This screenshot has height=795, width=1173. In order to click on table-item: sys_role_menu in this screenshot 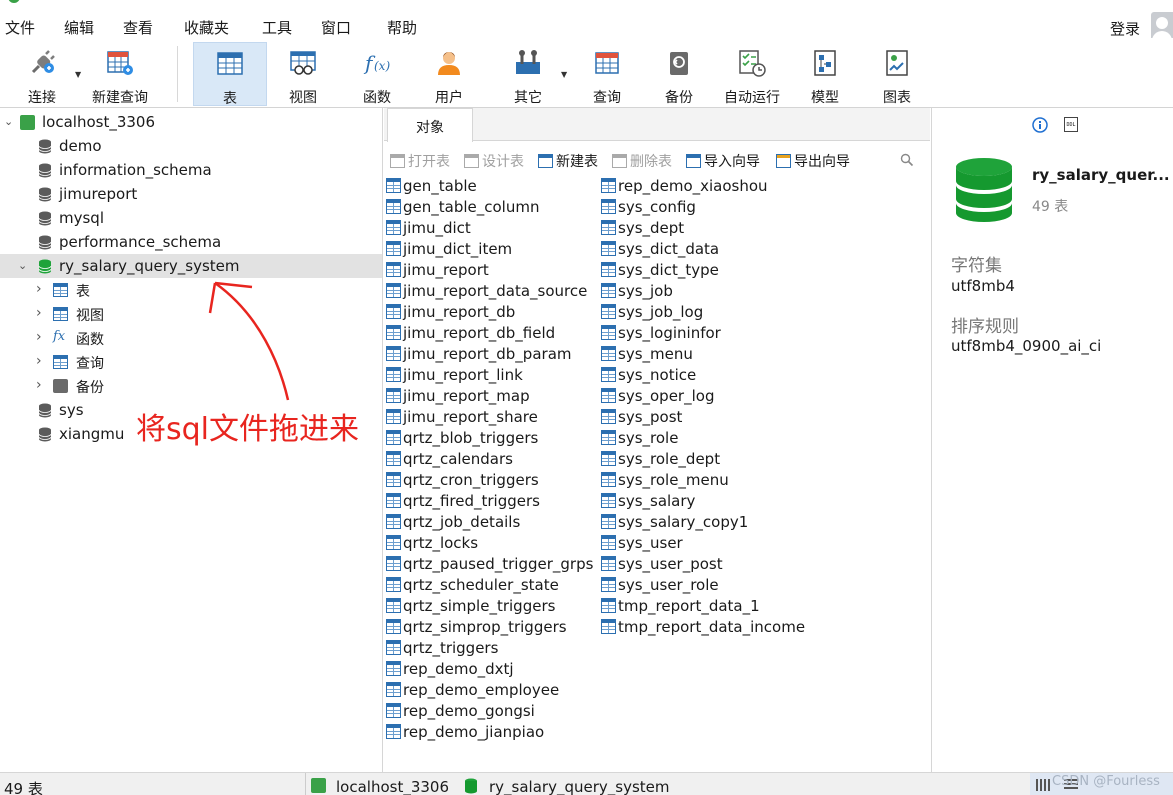, I will do `click(665, 481)`.